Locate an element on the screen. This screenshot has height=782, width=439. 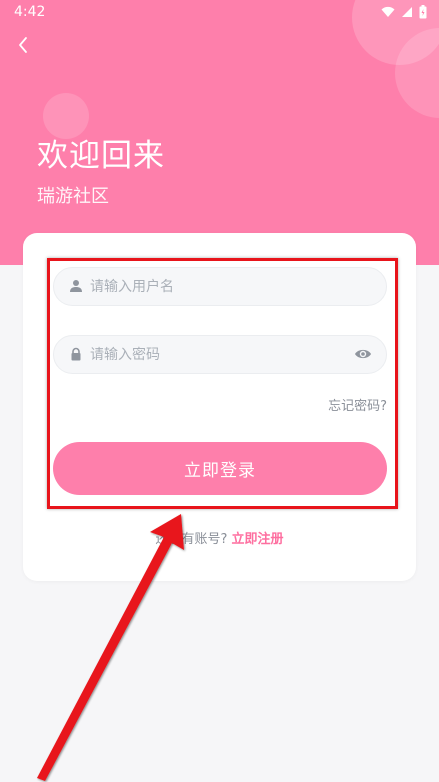
register-prompt: 还没有账号? 立即注册 is located at coordinates (219, 537).